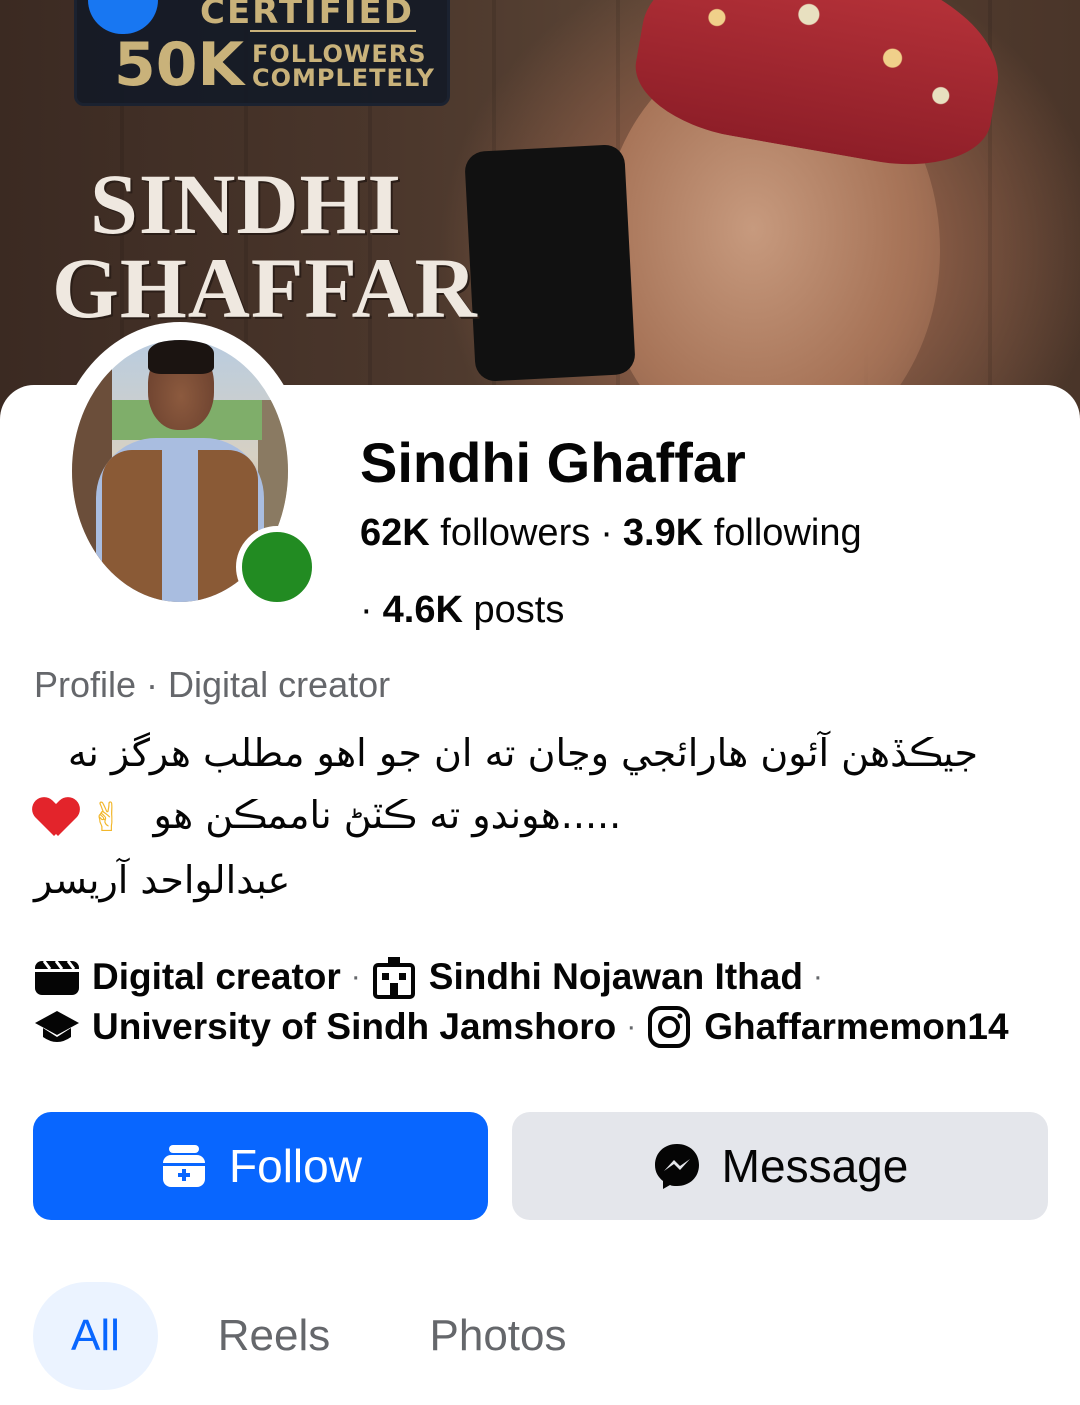 Image resolution: width=1080 pixels, height=1405 pixels. I want to click on badge-number: 50K, so click(179, 65).